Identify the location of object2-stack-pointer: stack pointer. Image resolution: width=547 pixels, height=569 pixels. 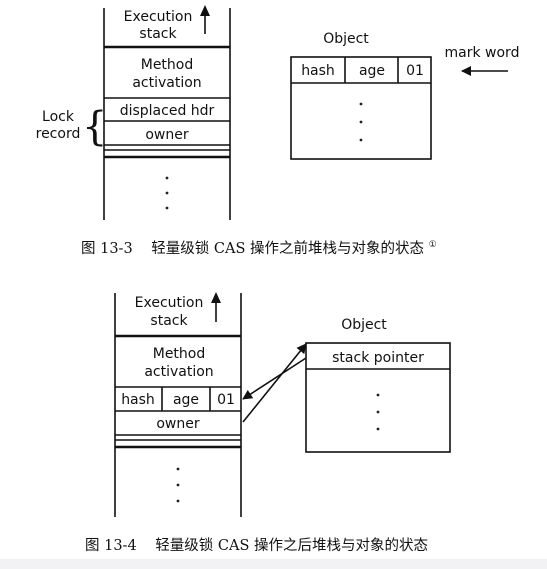
(378, 358).